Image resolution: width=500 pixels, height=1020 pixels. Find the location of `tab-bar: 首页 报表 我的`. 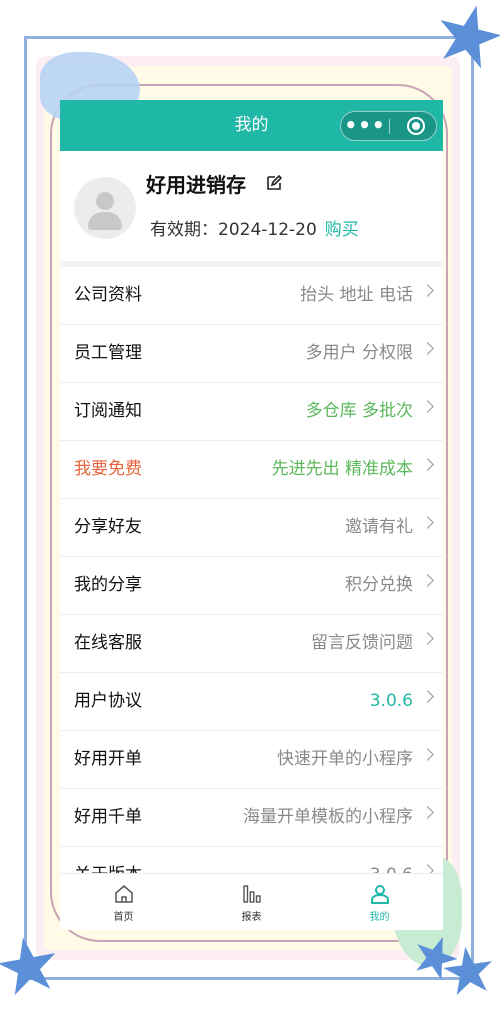

tab-bar: 首页 报表 我的 is located at coordinates (251, 901).